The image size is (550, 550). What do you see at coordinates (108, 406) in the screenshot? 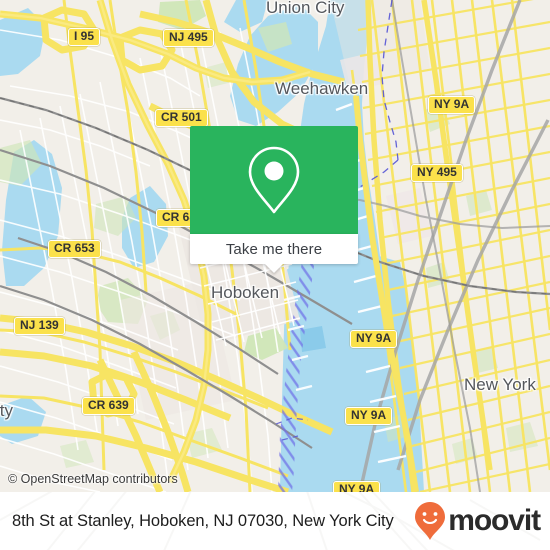
I see `shield-cr-639: CR 639` at bounding box center [108, 406].